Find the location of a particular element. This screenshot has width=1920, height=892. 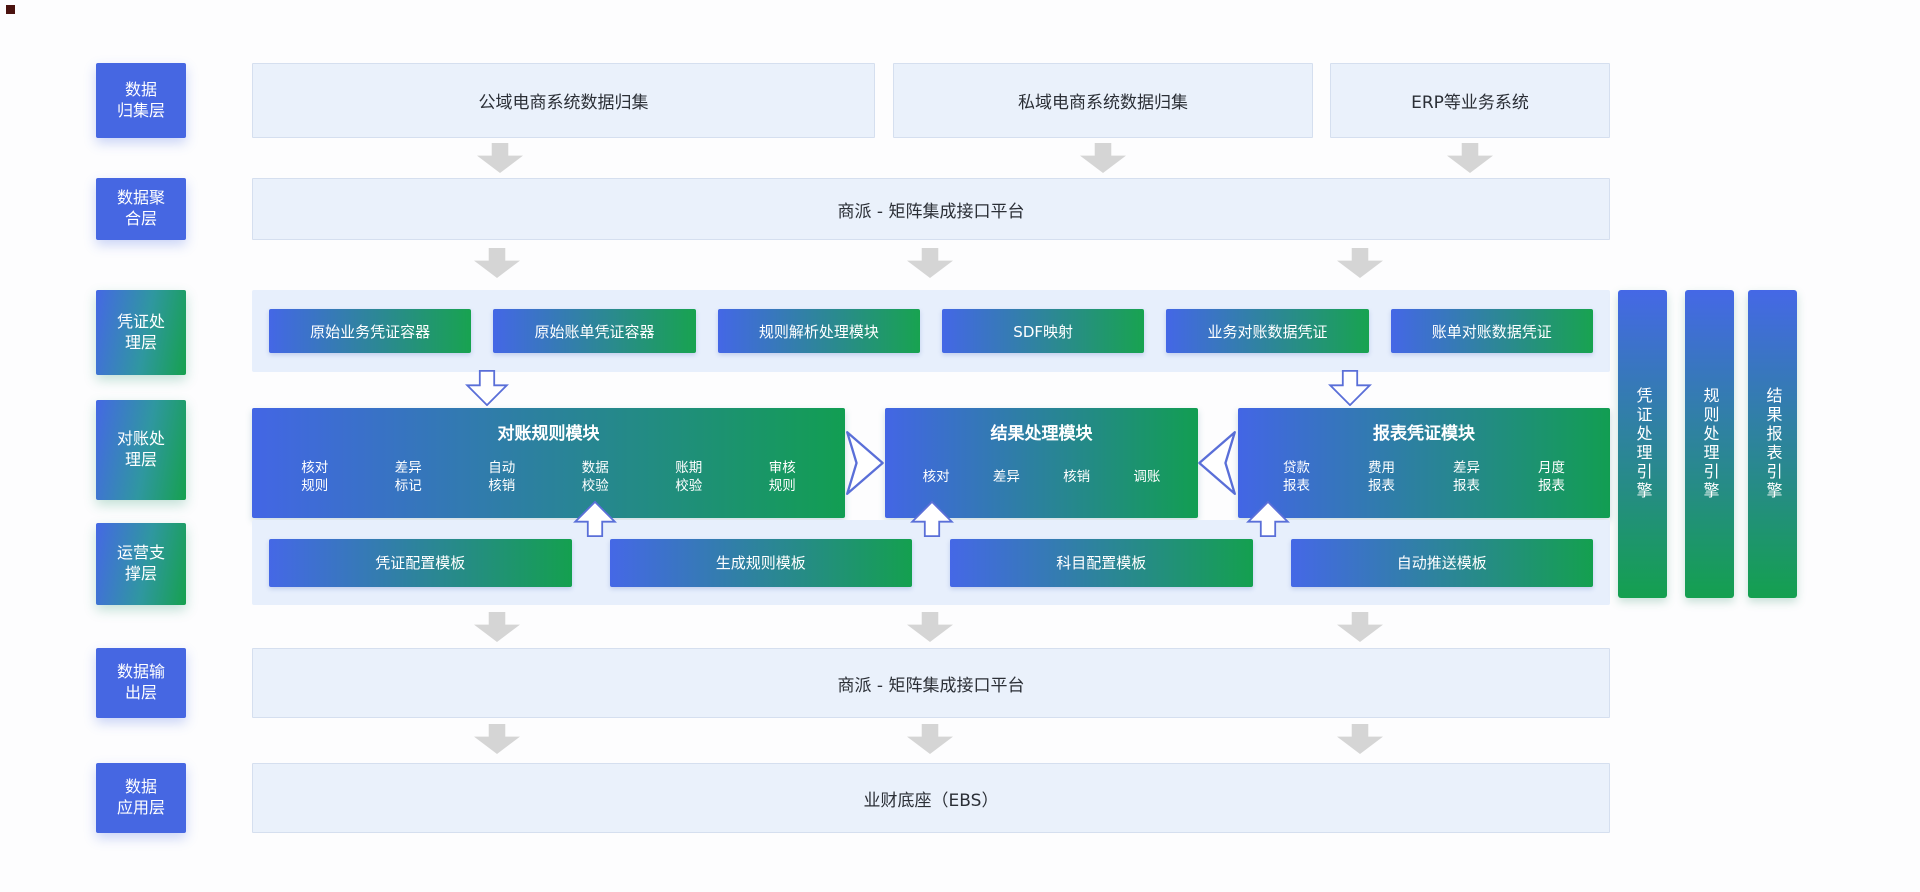

engine-rule-processing: 规则处理引擎 is located at coordinates (1709, 444).